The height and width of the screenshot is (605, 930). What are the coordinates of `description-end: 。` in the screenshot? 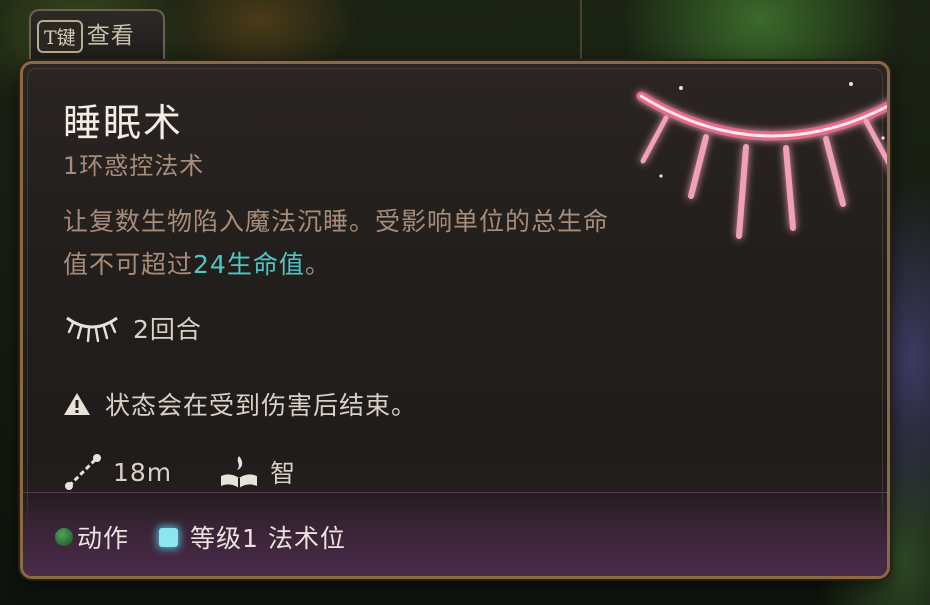 It's located at (317, 264).